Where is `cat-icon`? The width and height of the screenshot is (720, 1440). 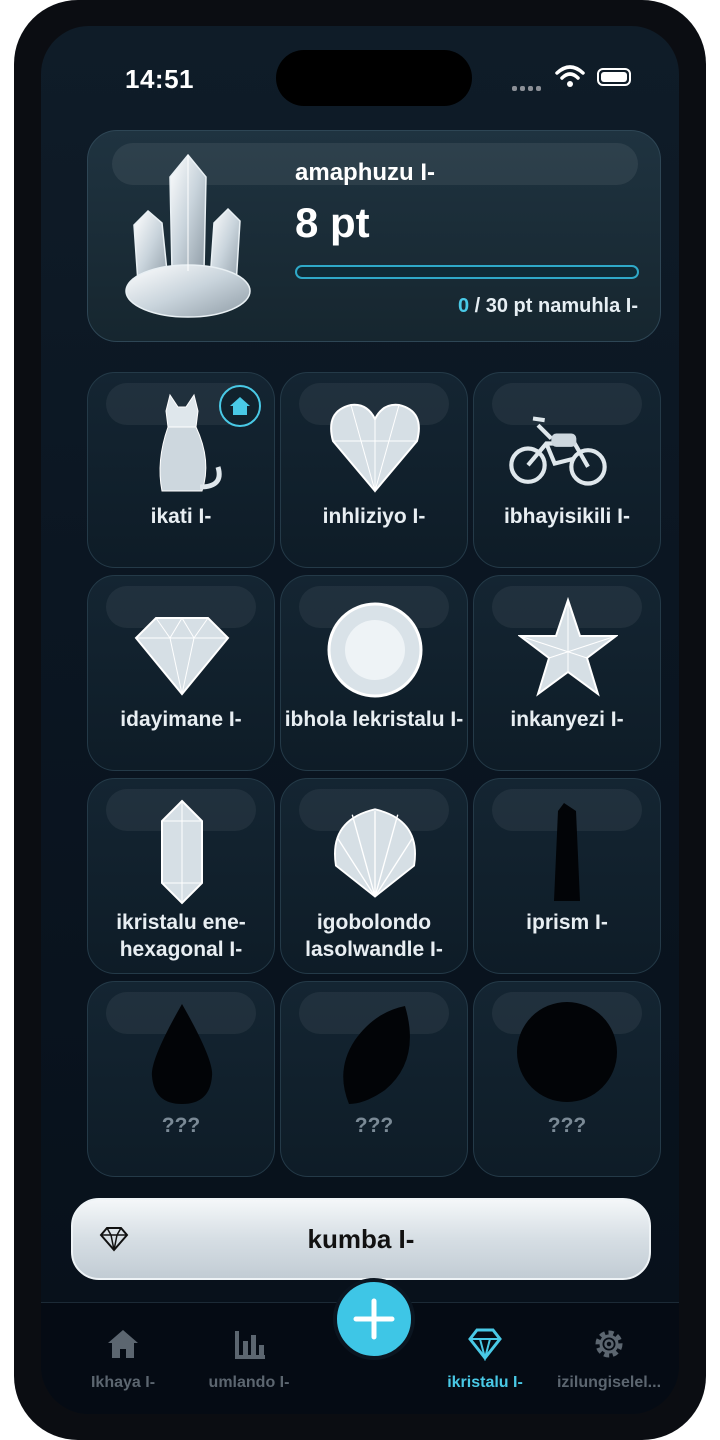
cat-icon is located at coordinates (190, 442).